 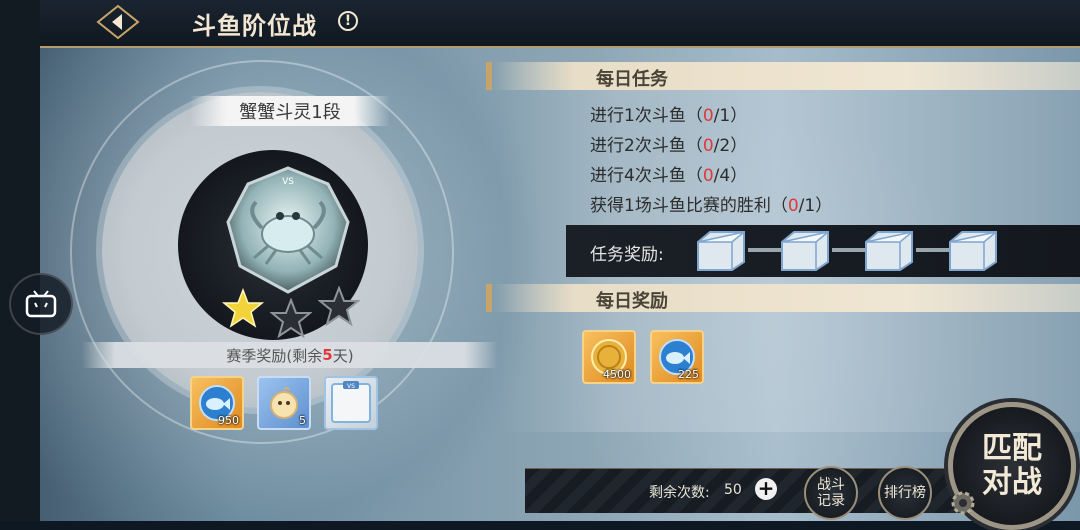 What do you see at coordinates (243, 308) in the screenshot?
I see `rank-star-filled-icon` at bounding box center [243, 308].